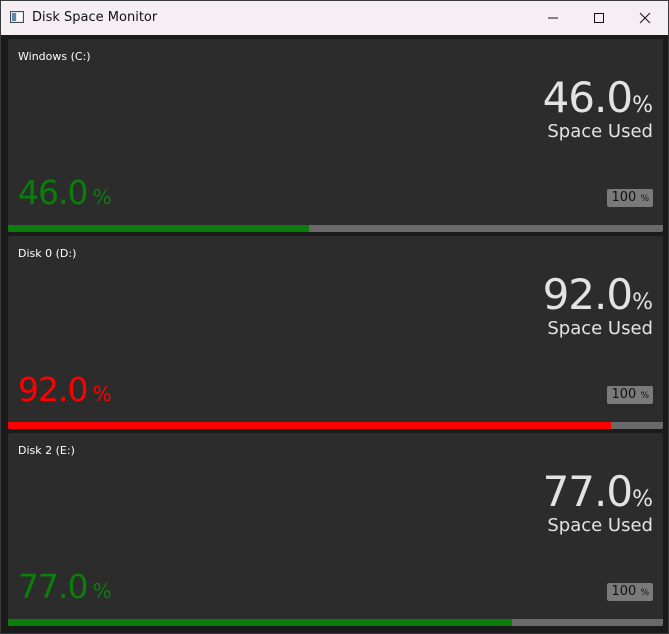 This screenshot has height=634, width=669. Describe the element at coordinates (54, 56) in the screenshot. I see `disk-name: Windows (C:)` at that location.